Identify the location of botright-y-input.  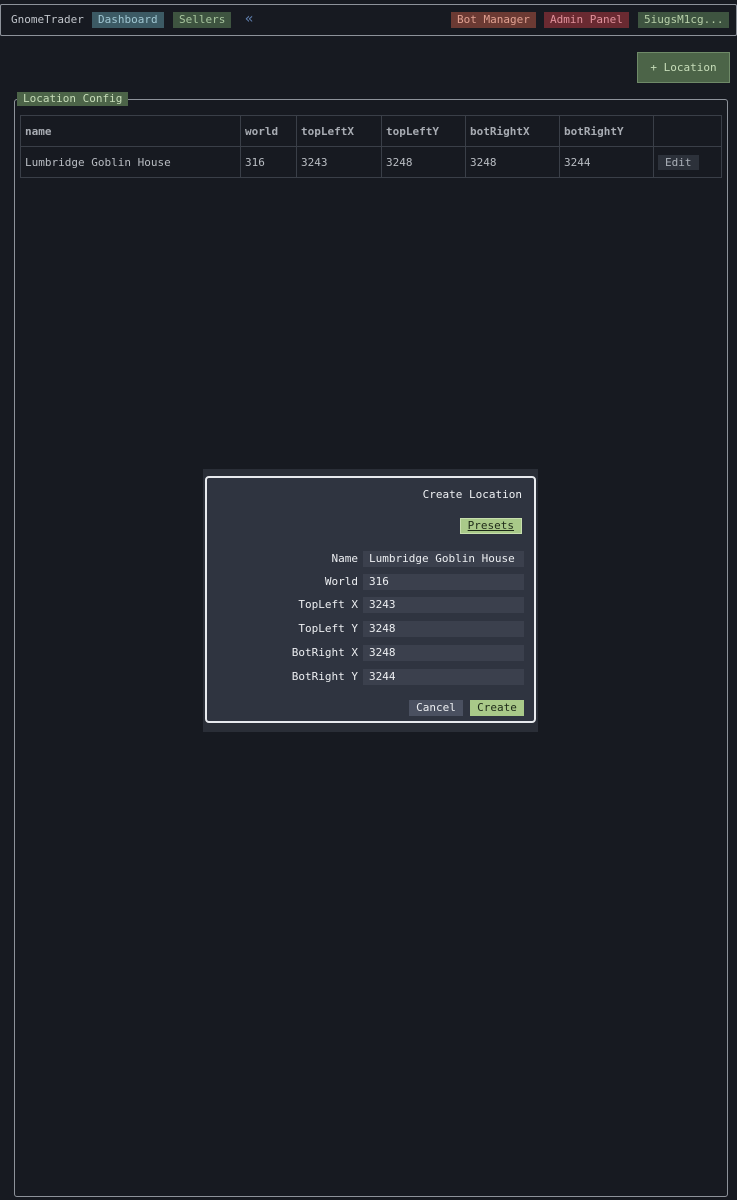
(443, 677).